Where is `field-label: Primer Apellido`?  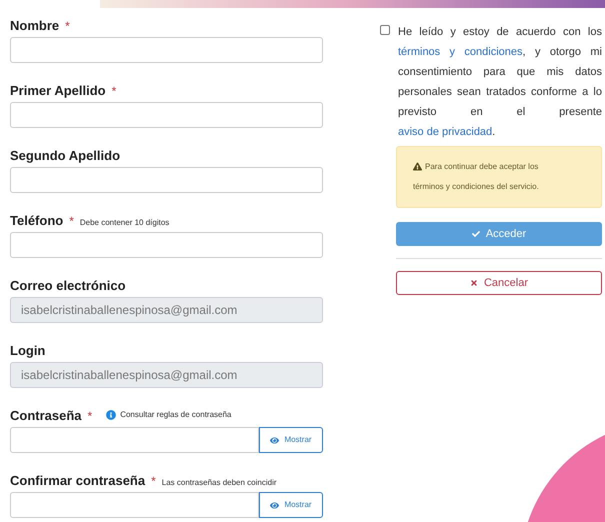 field-label: Primer Apellido is located at coordinates (58, 91).